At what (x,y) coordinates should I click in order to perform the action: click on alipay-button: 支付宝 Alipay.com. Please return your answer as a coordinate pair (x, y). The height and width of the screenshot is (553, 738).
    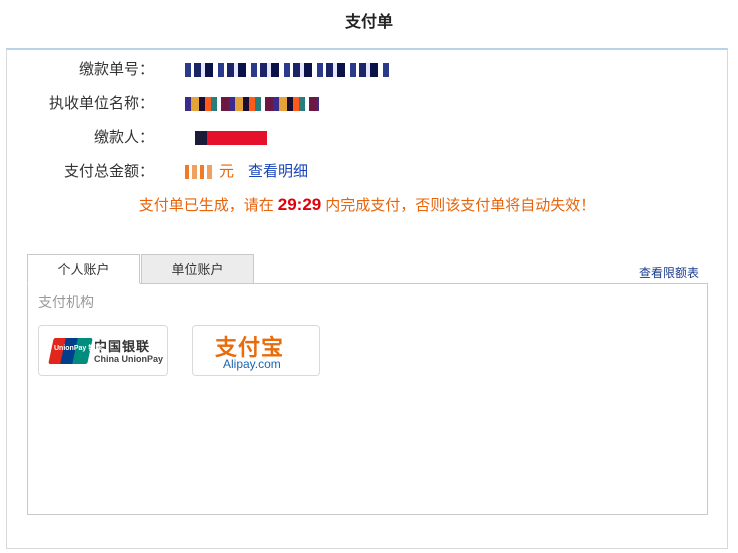
    Looking at the image, I should click on (256, 350).